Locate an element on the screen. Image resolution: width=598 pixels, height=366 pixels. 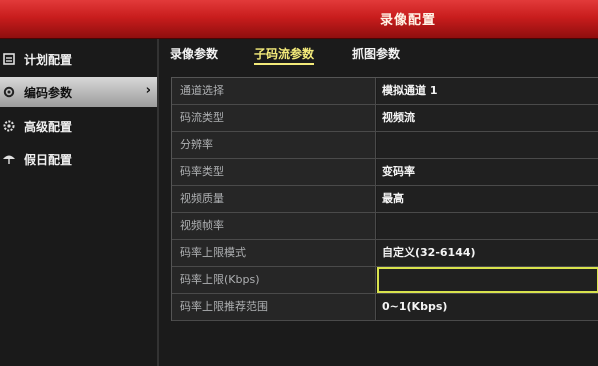
tab-substream-params: 子码流参数 is located at coordinates (284, 55).